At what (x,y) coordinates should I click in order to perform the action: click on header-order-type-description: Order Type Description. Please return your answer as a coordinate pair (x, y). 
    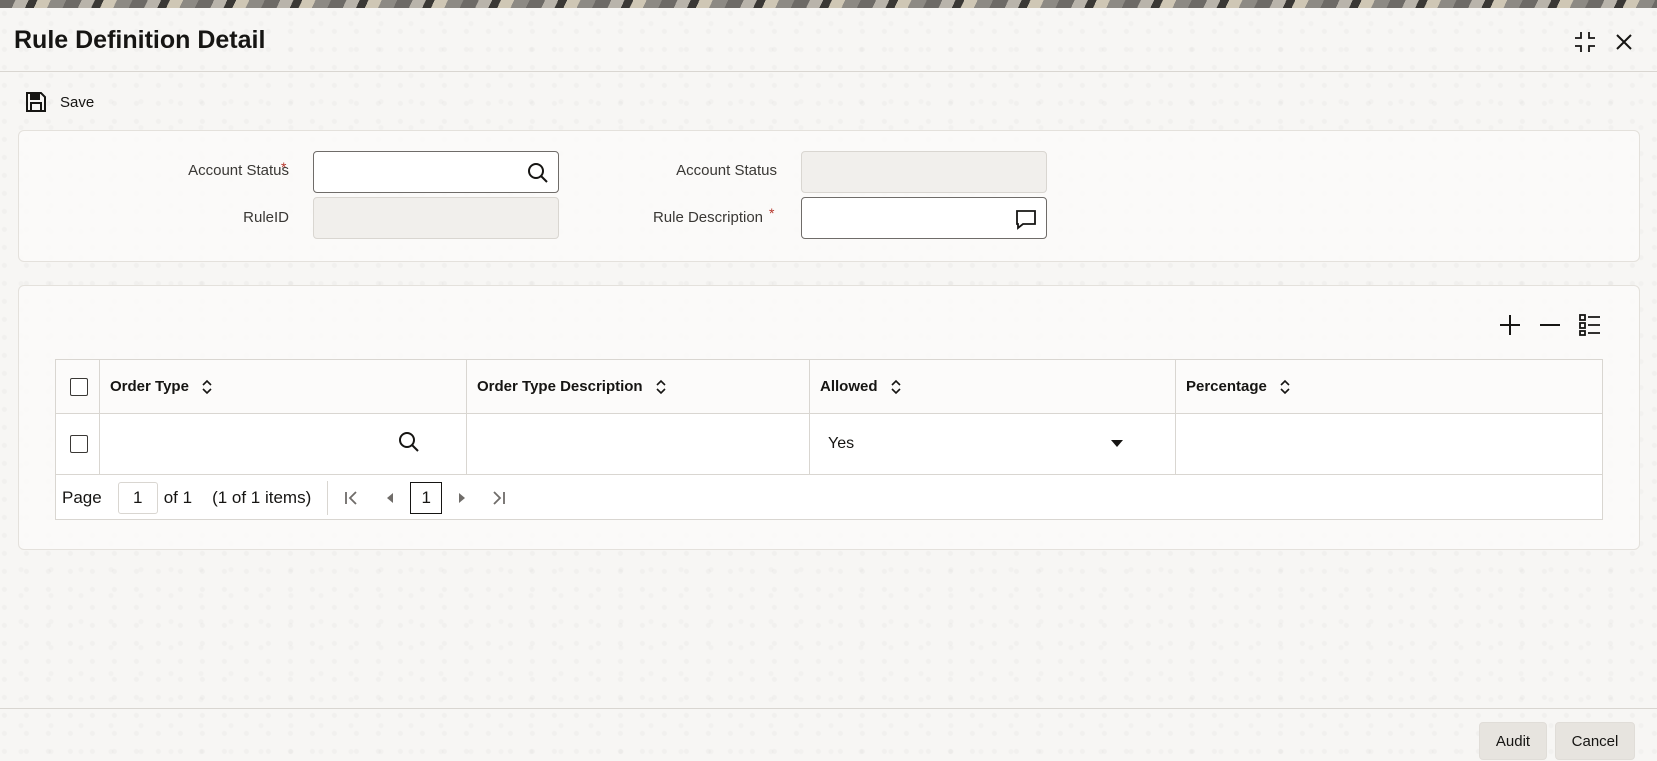
    Looking at the image, I should click on (638, 386).